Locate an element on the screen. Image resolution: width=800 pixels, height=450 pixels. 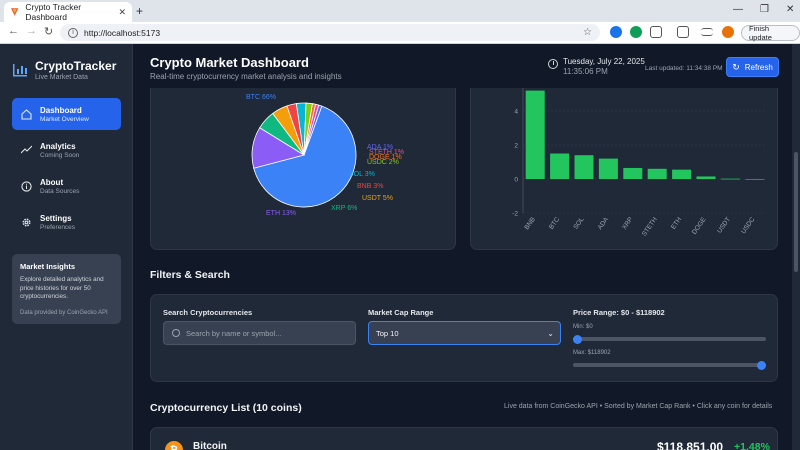
browser-tab: Crypto Tracker Dashboard ✕ is located at coordinates (68, 12).